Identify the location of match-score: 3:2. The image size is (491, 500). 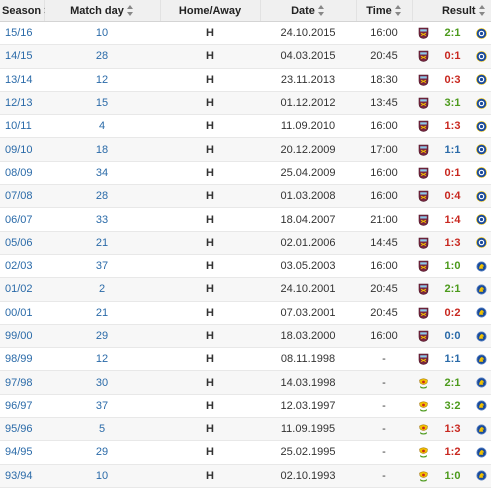
(453, 406).